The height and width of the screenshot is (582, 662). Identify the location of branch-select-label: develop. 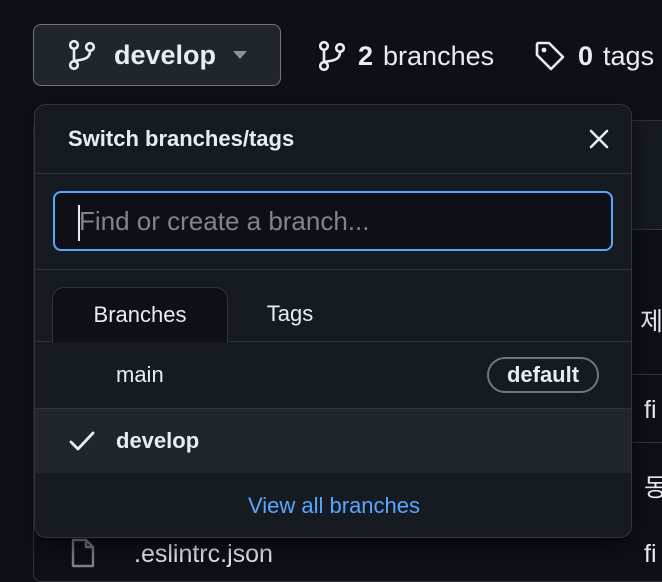
(165, 54).